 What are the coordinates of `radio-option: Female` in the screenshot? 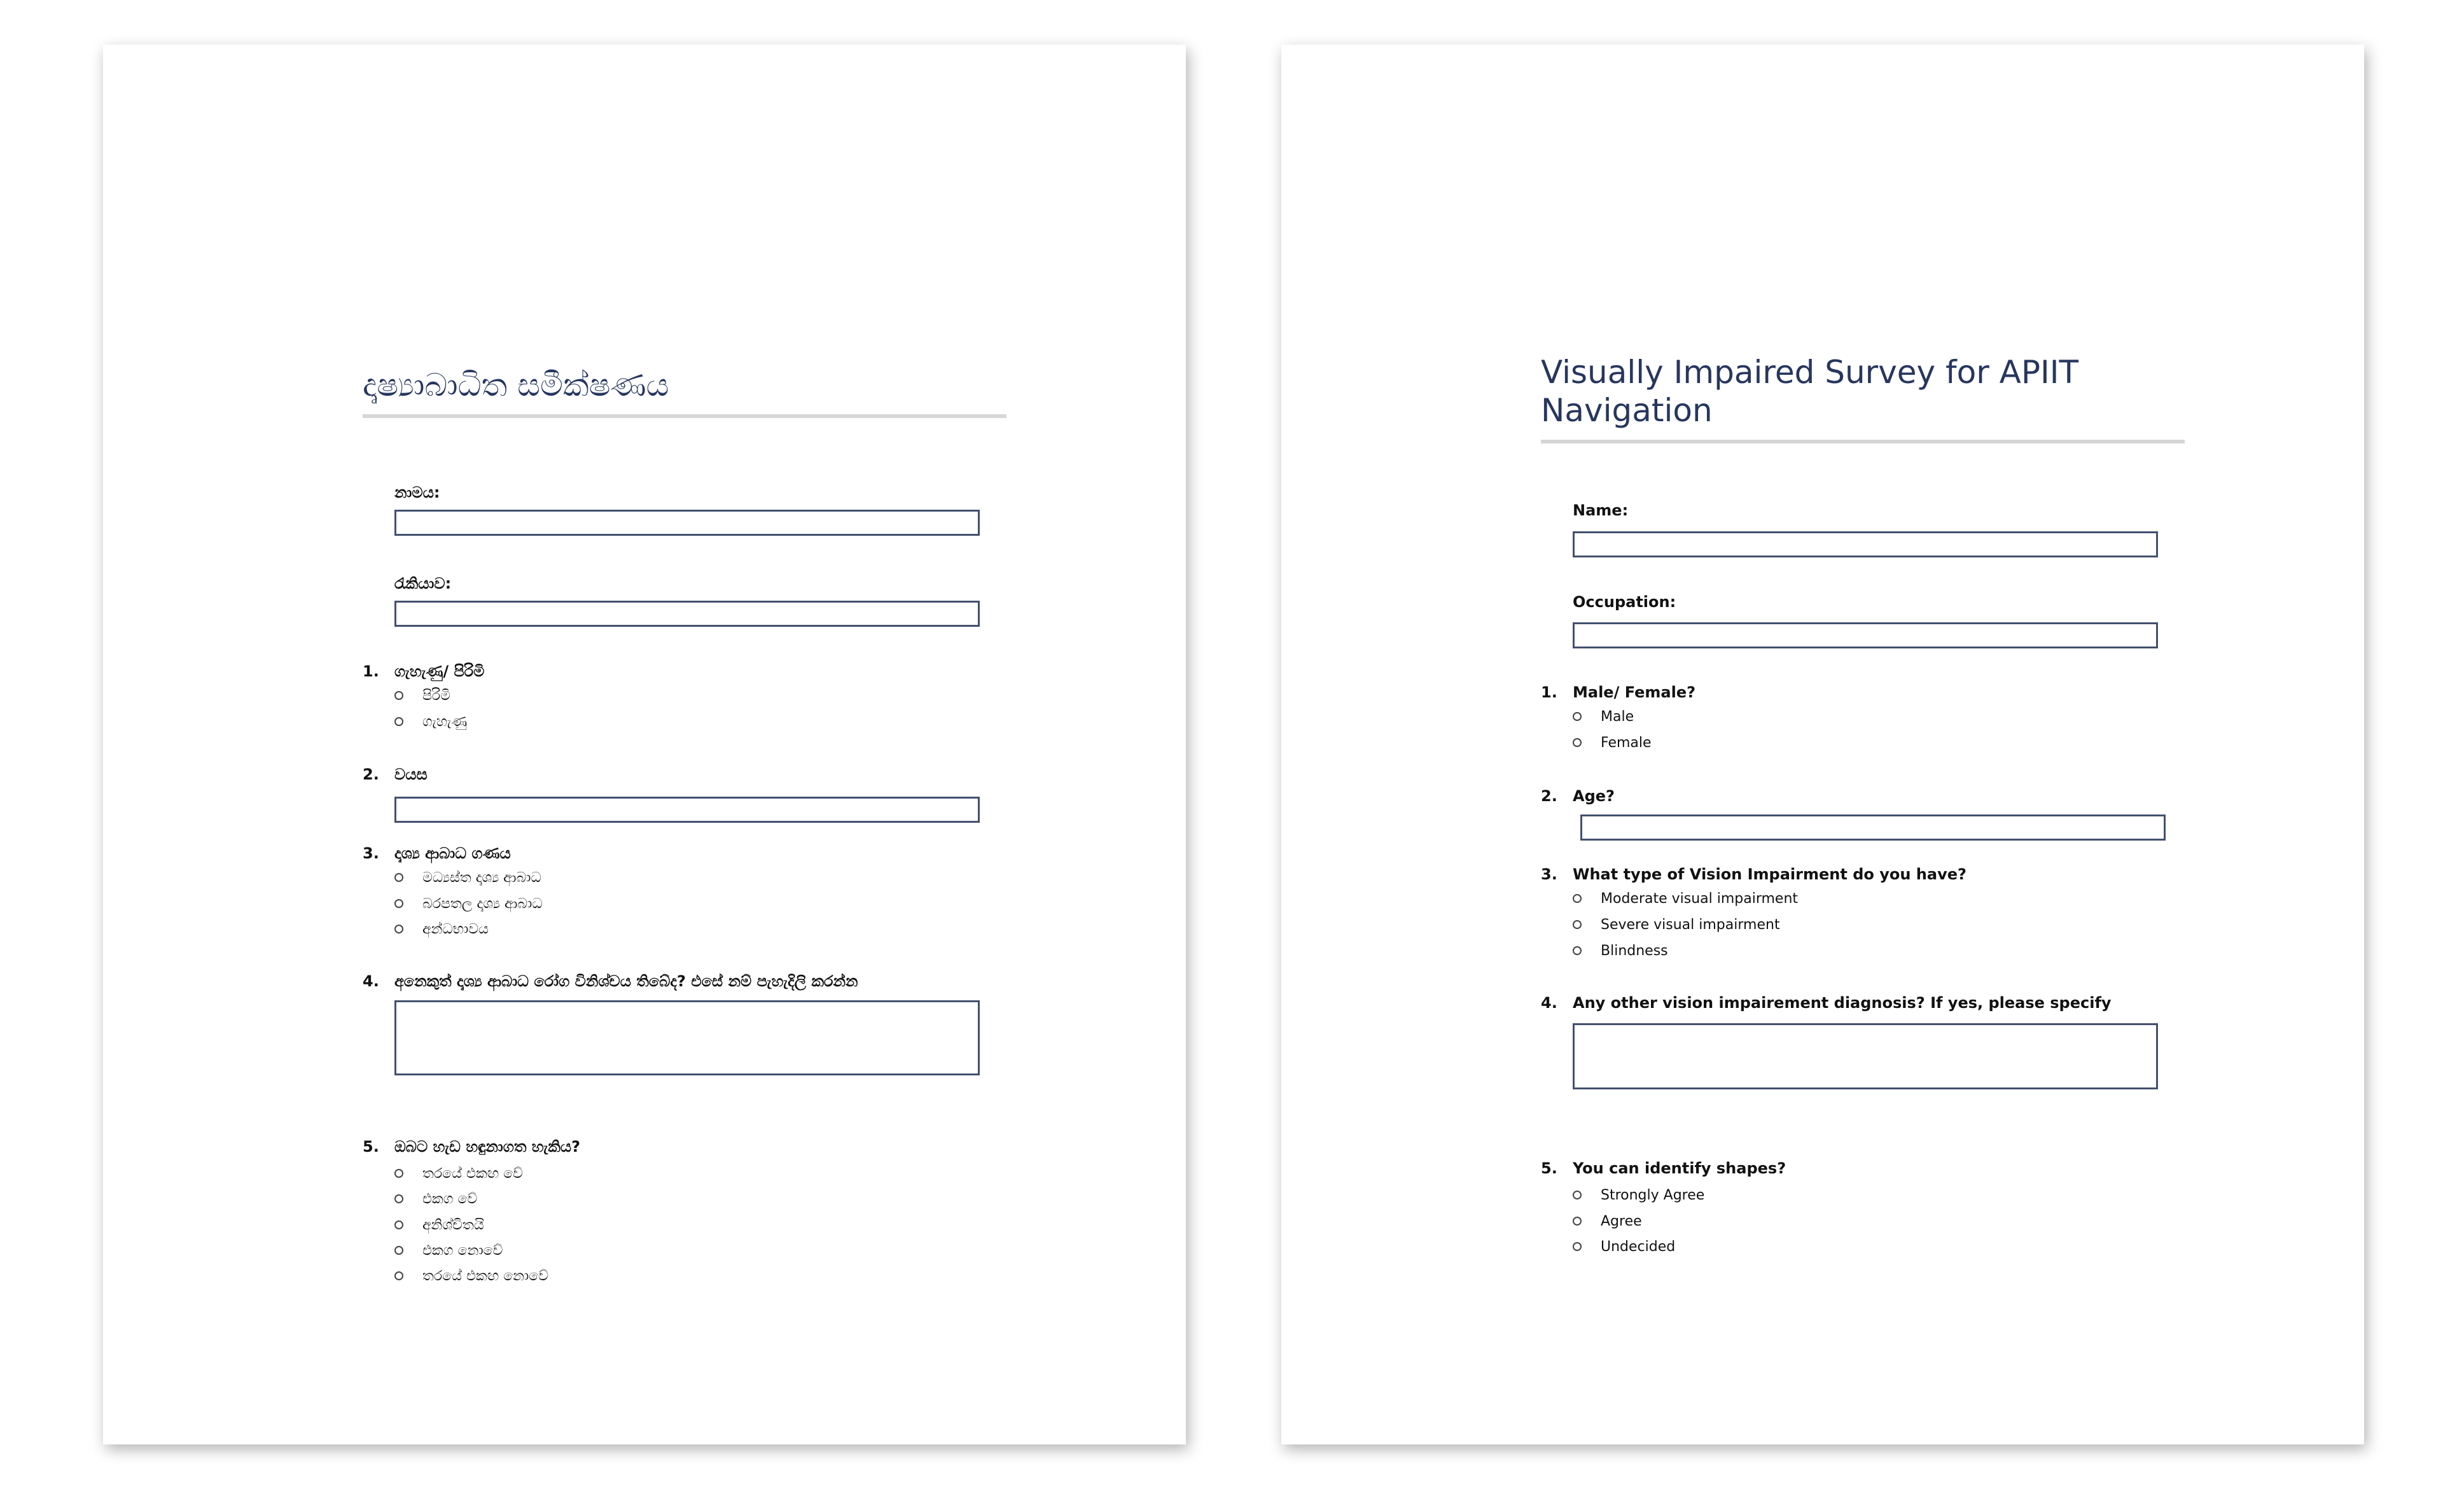 It's located at (1612, 742).